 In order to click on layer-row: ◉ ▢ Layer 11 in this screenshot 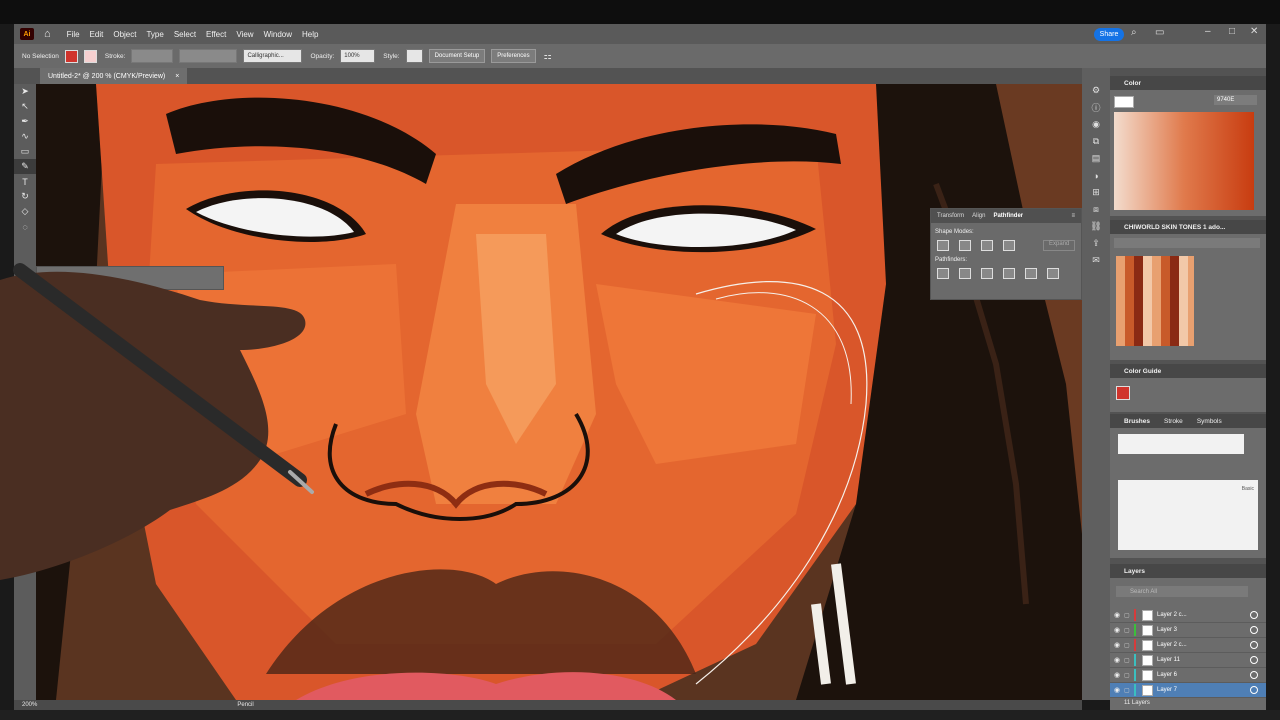, I will do `click(1188, 660)`.